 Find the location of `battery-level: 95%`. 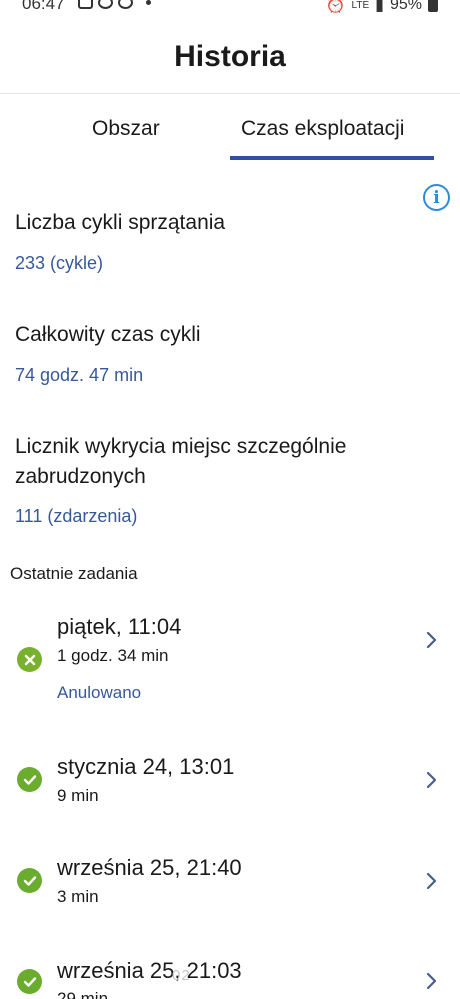

battery-level: 95% is located at coordinates (405, 6).